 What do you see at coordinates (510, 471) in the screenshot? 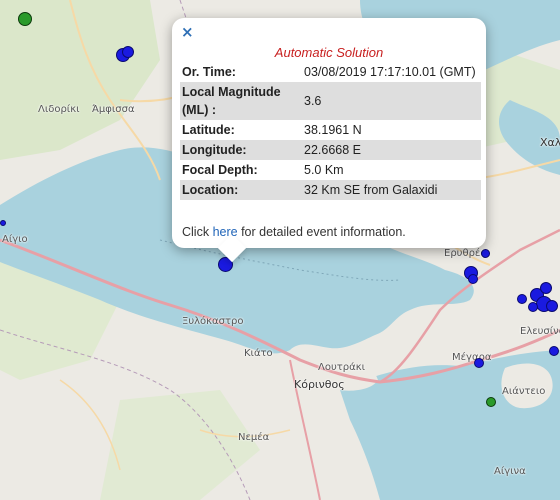
I see `place-label-aigina: Αίγινα` at bounding box center [510, 471].